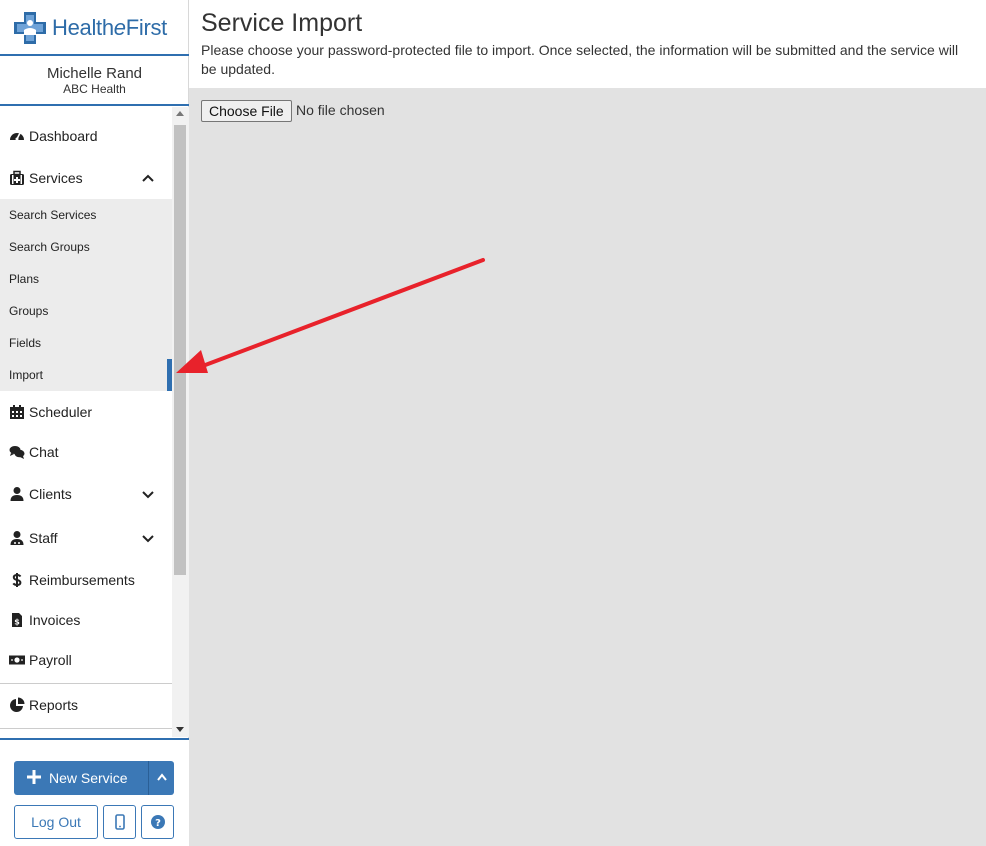 The image size is (986, 846). What do you see at coordinates (82, 580) in the screenshot?
I see `nav-label-reimbursements: Reimbursements` at bounding box center [82, 580].